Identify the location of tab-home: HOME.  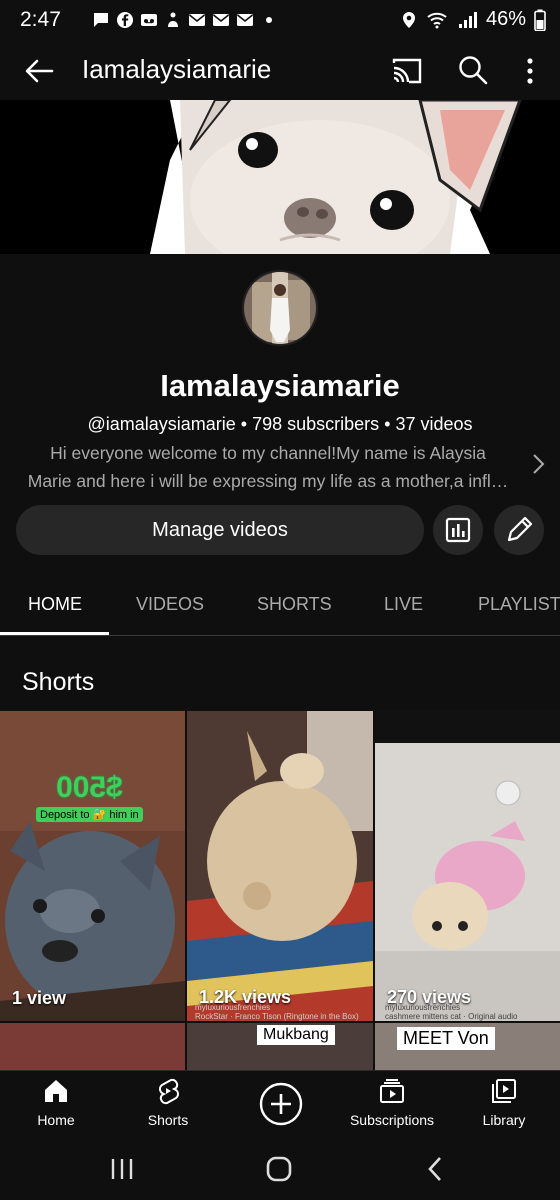
(55, 604).